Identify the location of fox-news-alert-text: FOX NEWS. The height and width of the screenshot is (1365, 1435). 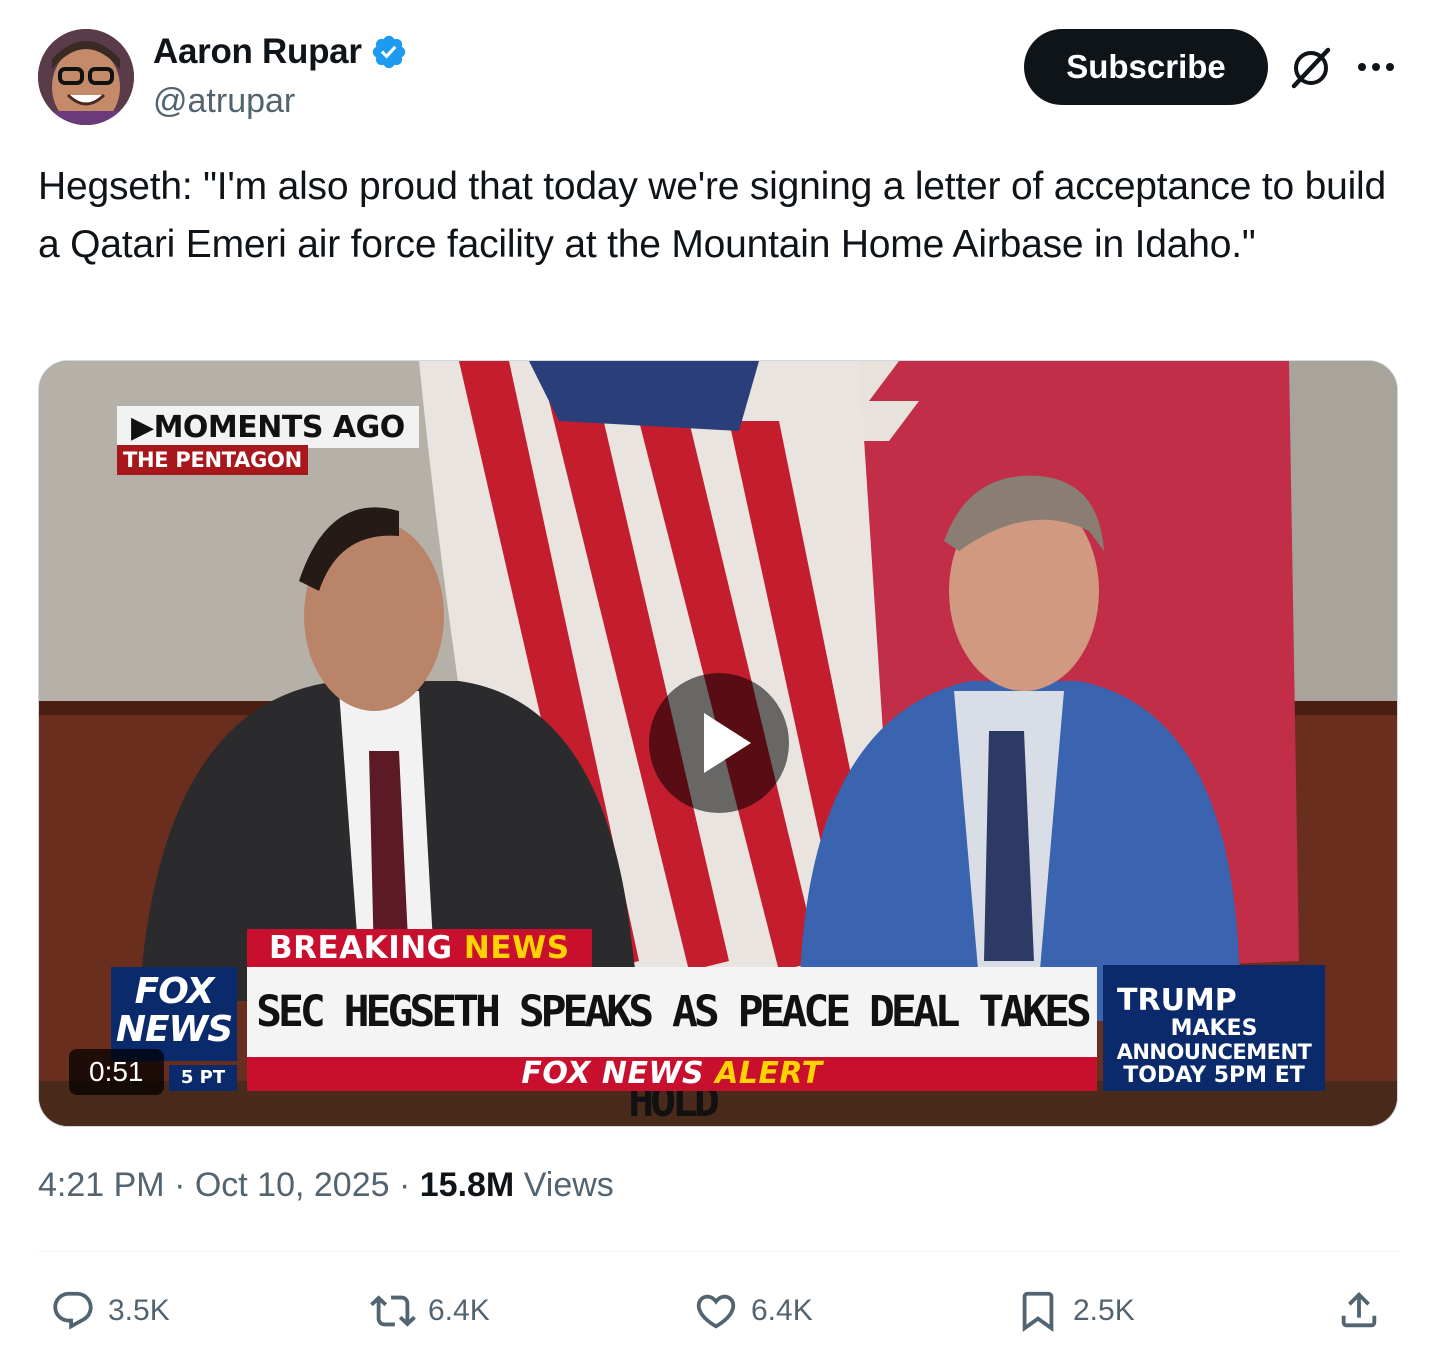
(618, 1073).